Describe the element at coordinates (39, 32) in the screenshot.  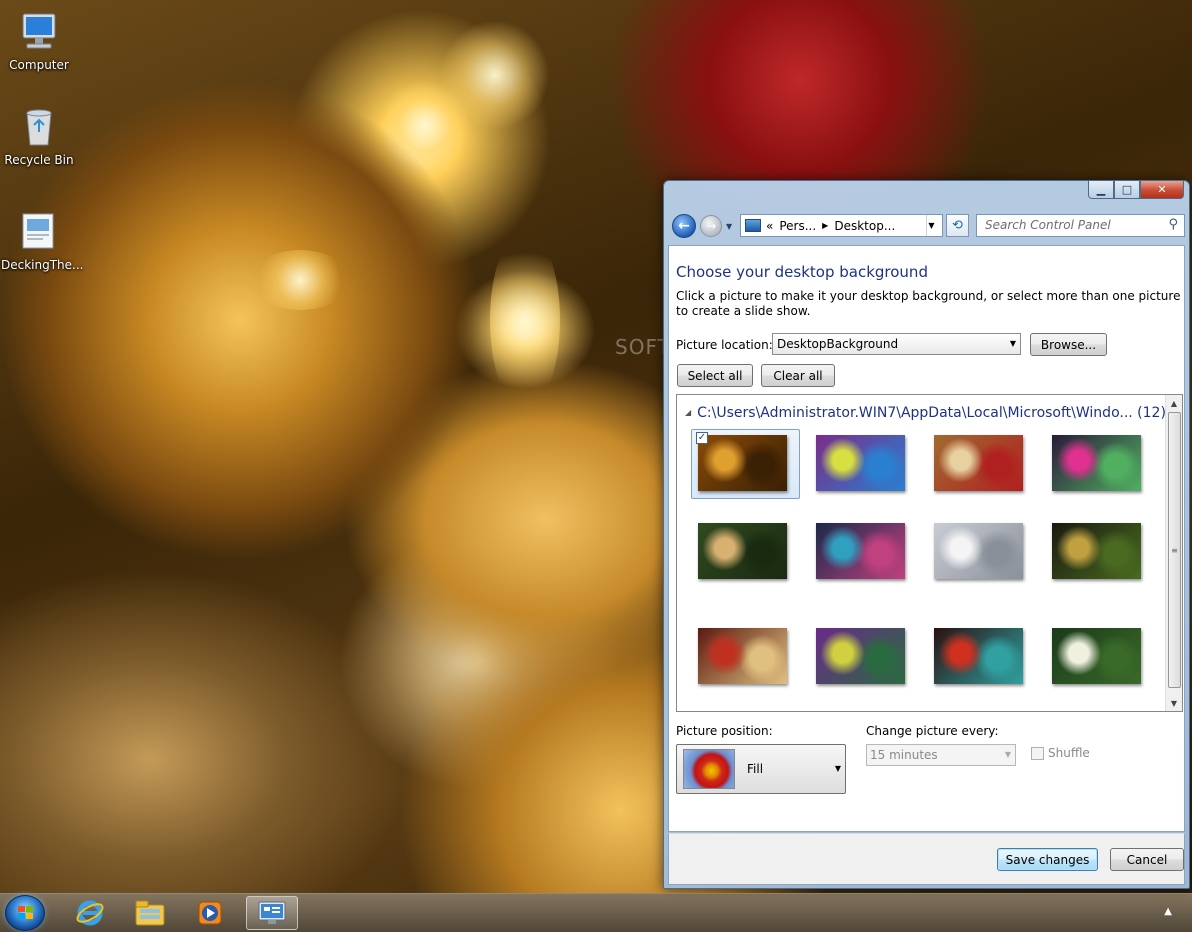
I see `computer-icon` at that location.